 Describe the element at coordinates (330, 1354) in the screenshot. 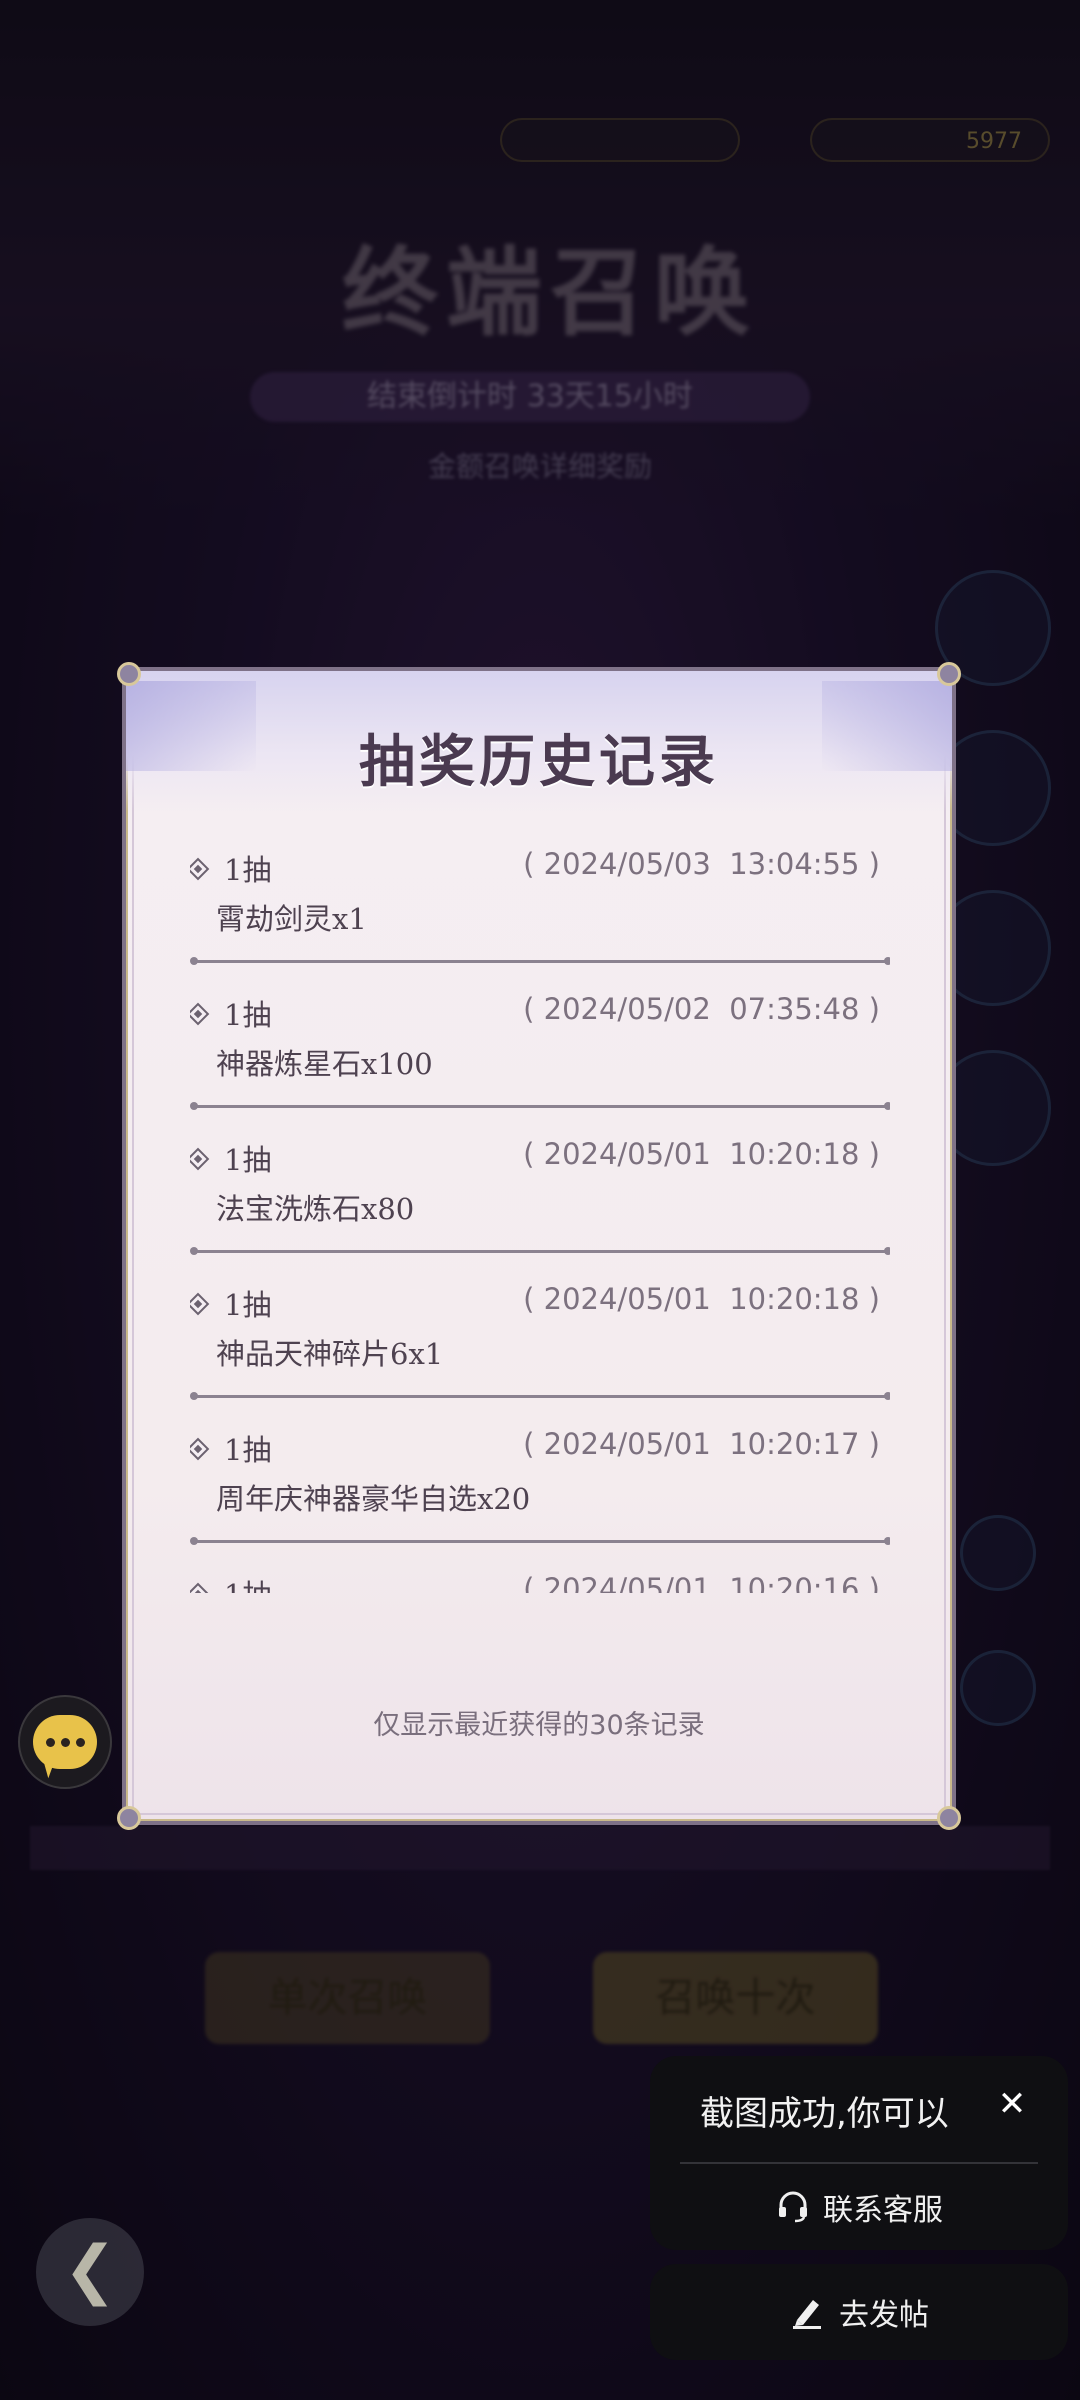

I see `record-item-name: 神品天神碎片6x1` at that location.